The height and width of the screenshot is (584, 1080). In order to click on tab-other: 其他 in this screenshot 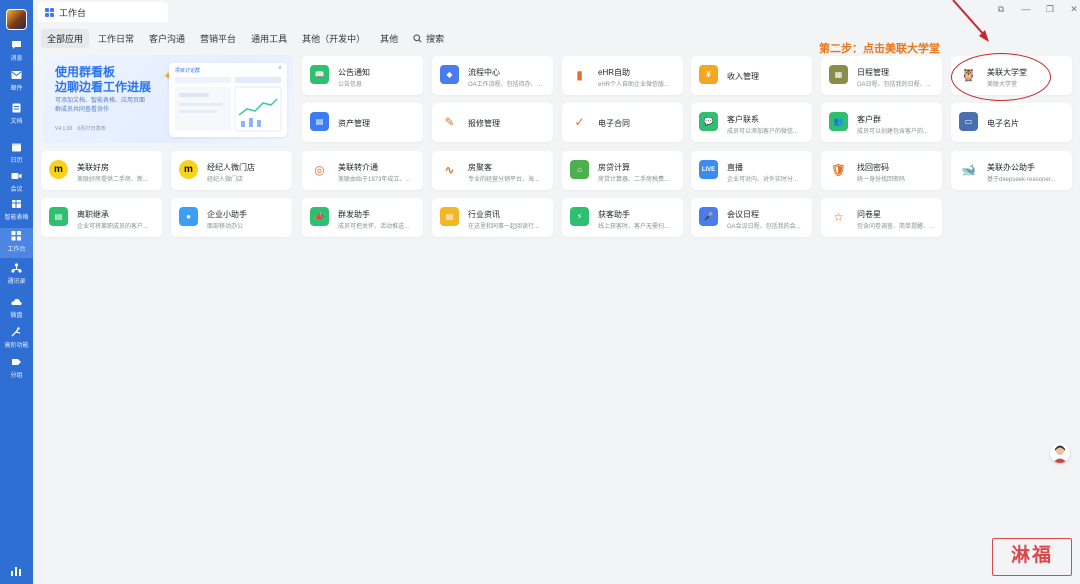, I will do `click(389, 38)`.